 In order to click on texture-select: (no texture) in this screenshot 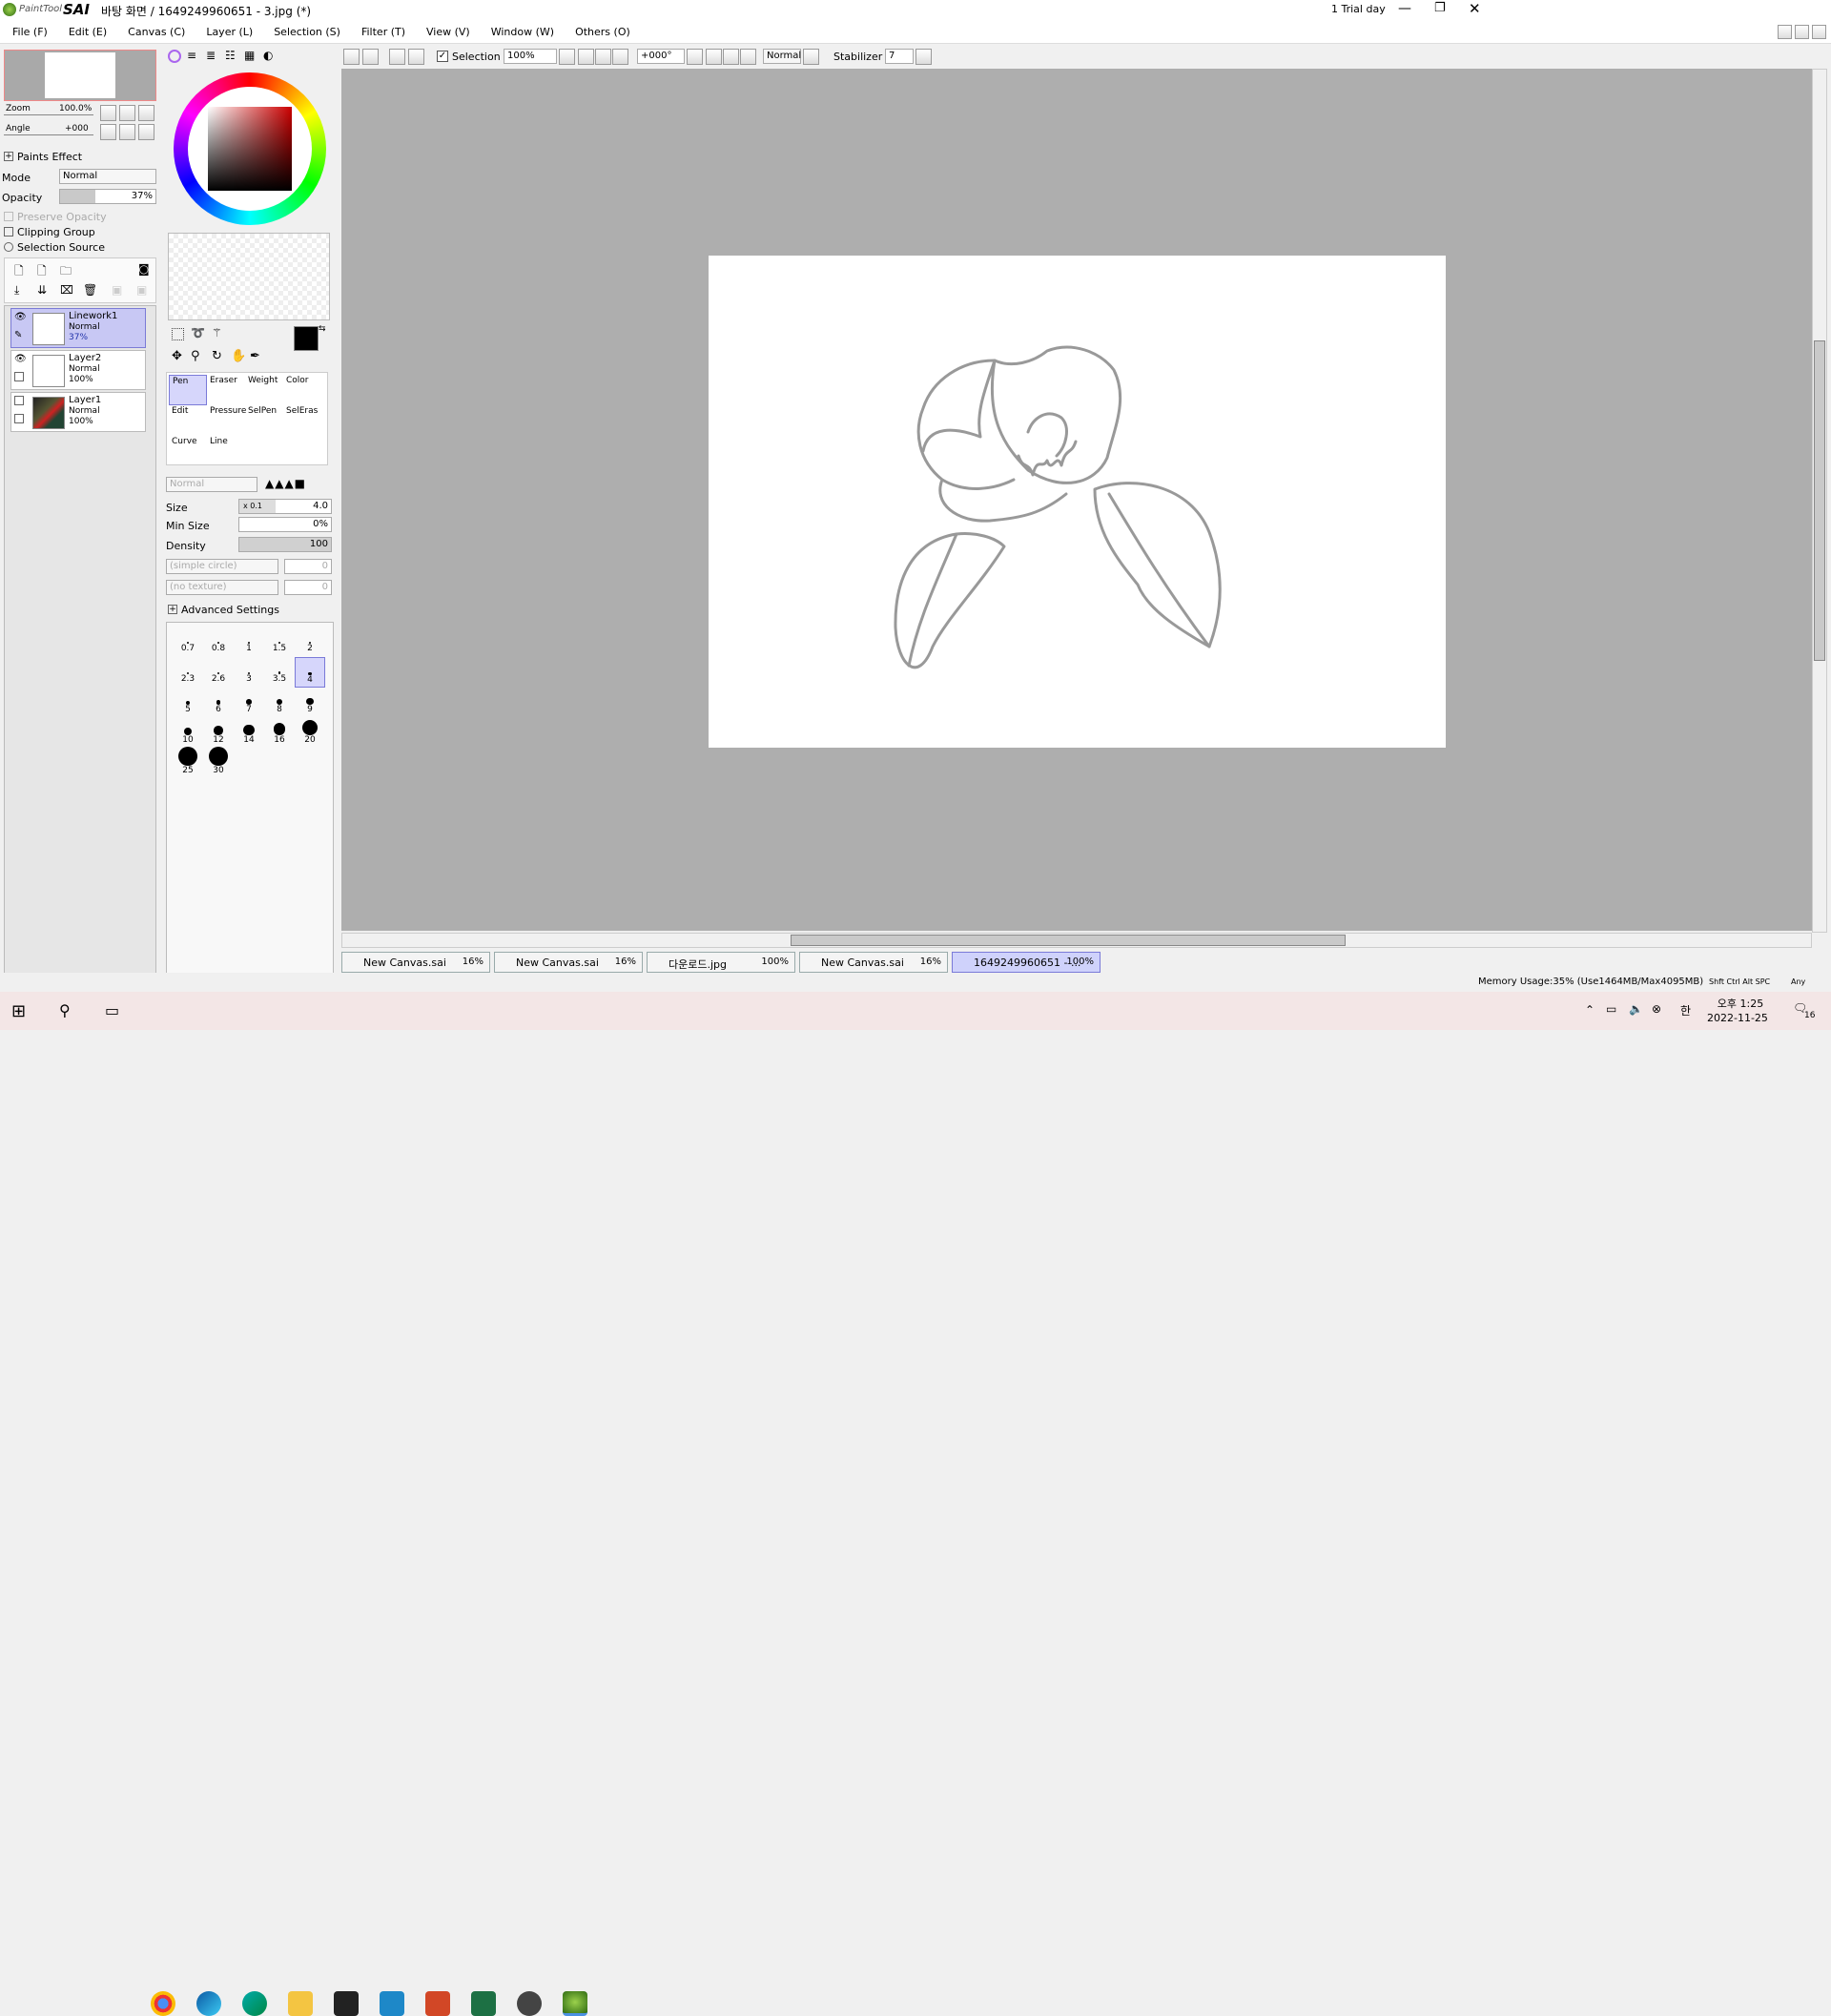, I will do `click(222, 587)`.